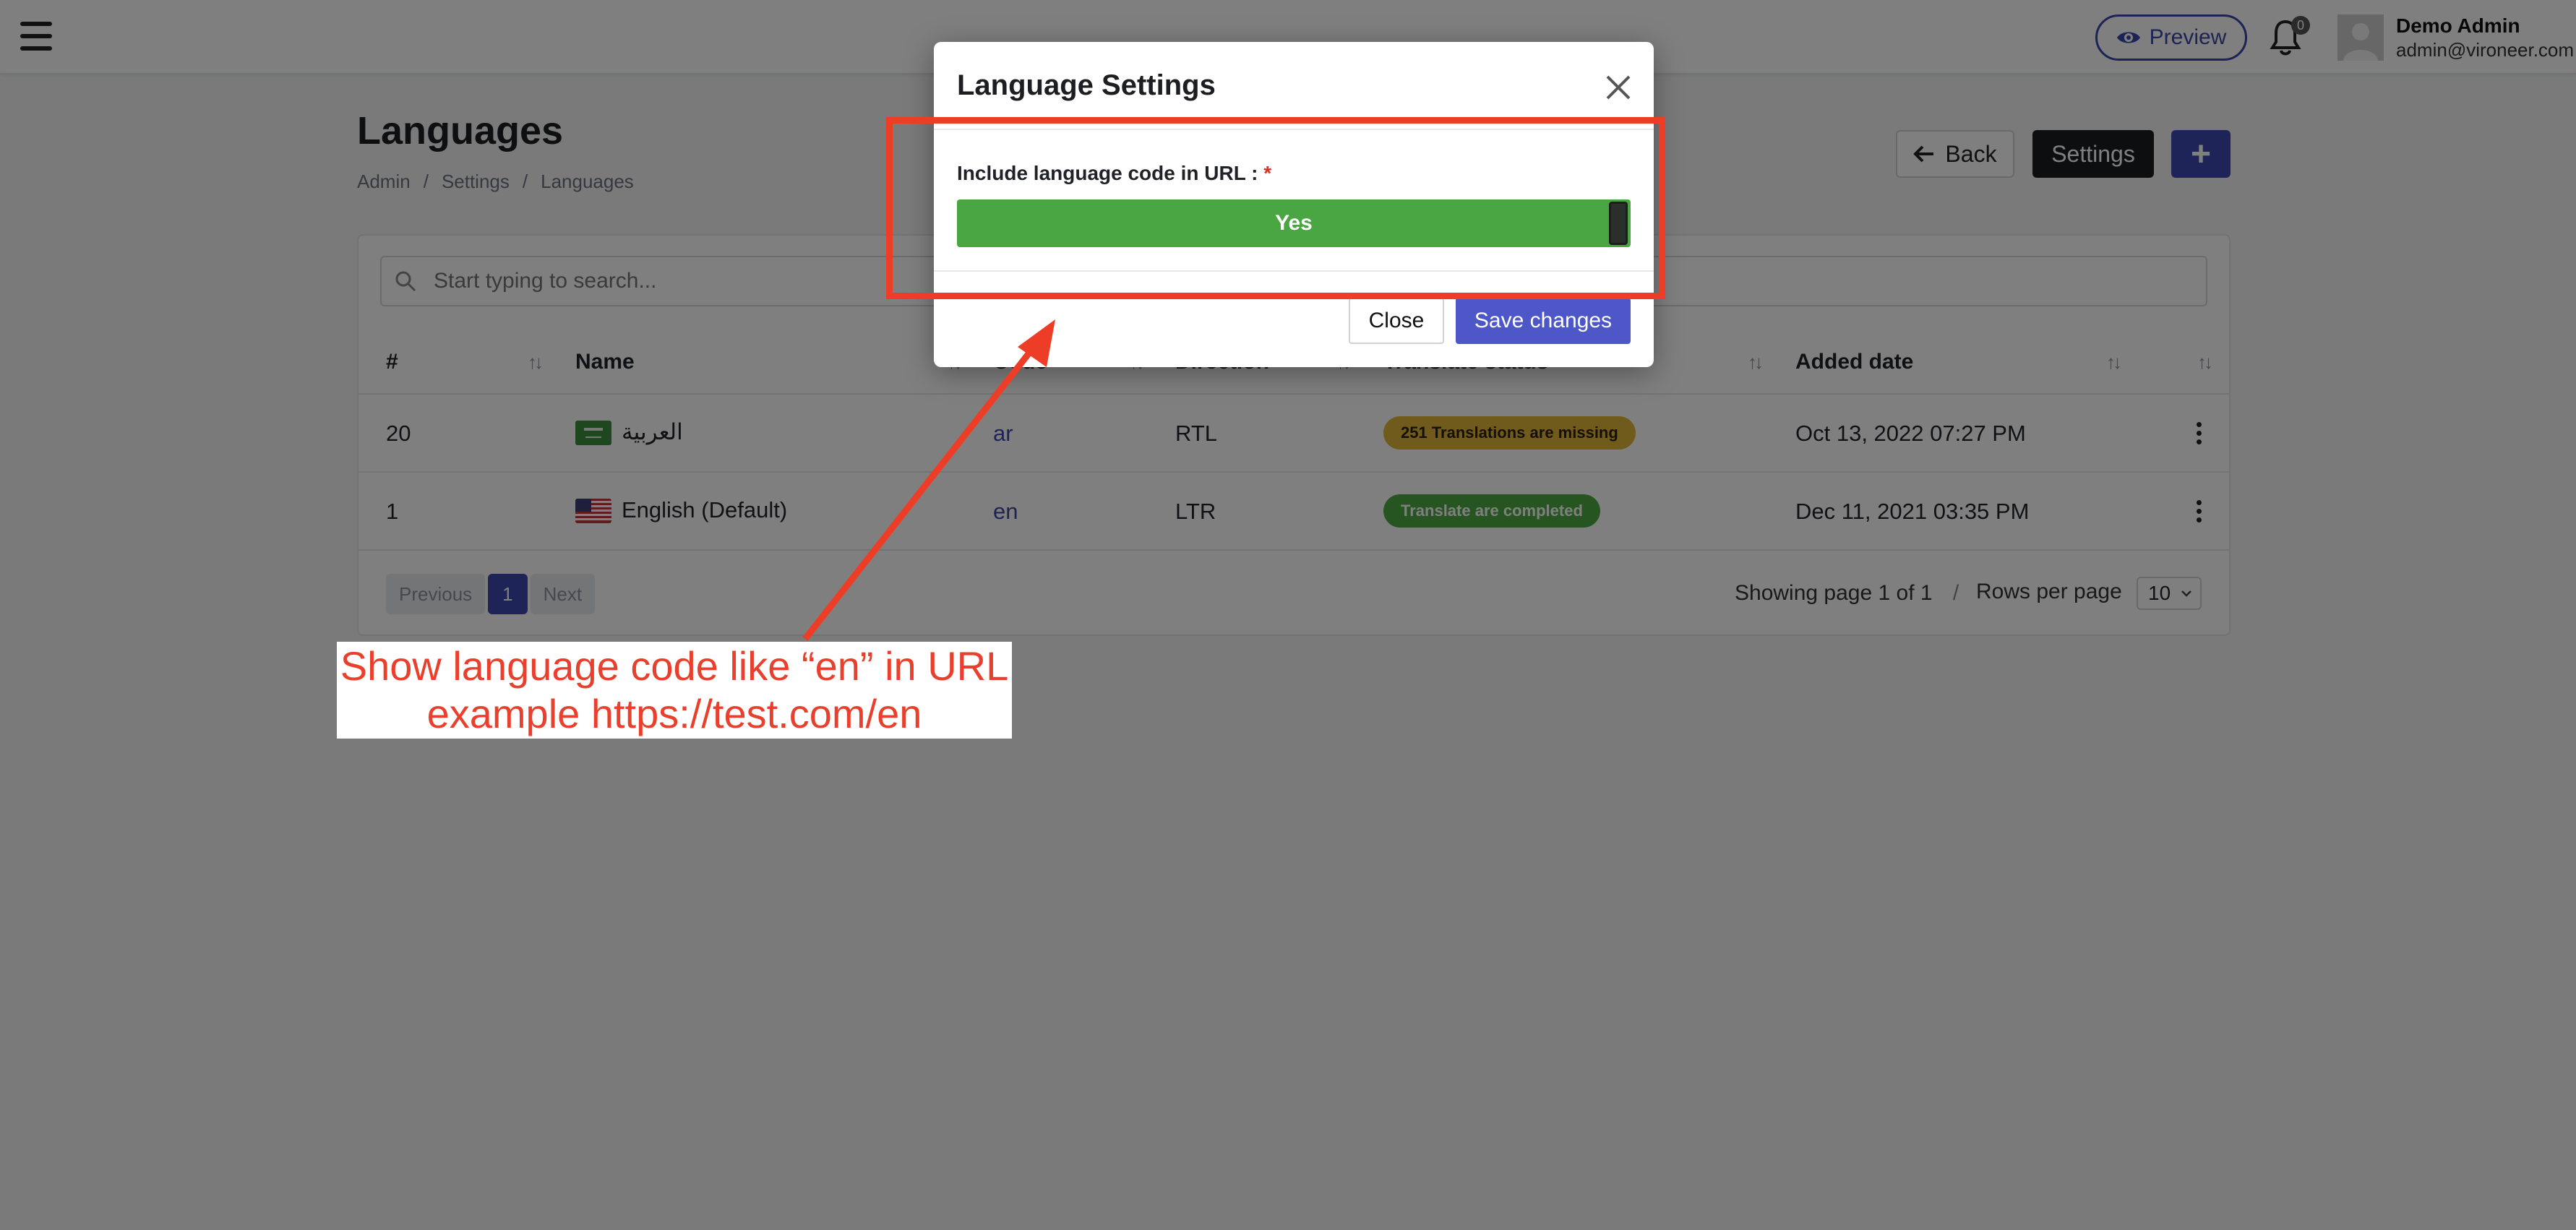  I want to click on annotation-line-1: Show language code like “en” in URL, so click(675, 666).